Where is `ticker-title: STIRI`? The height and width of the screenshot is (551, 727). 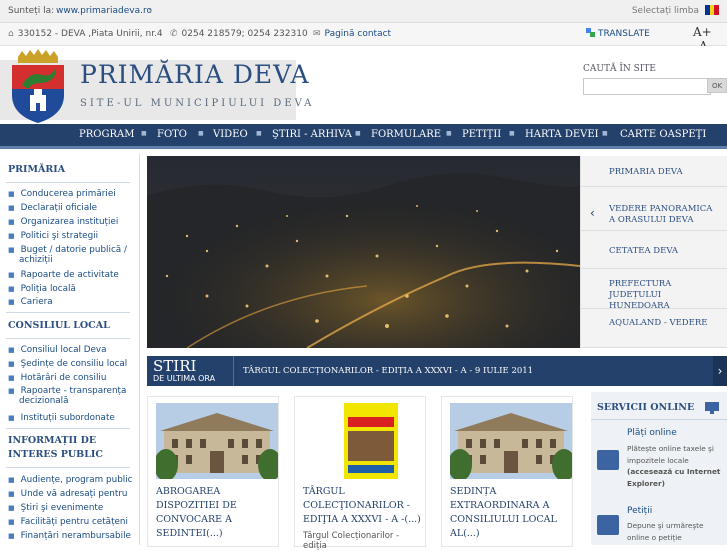 ticker-title: STIRI is located at coordinates (175, 366).